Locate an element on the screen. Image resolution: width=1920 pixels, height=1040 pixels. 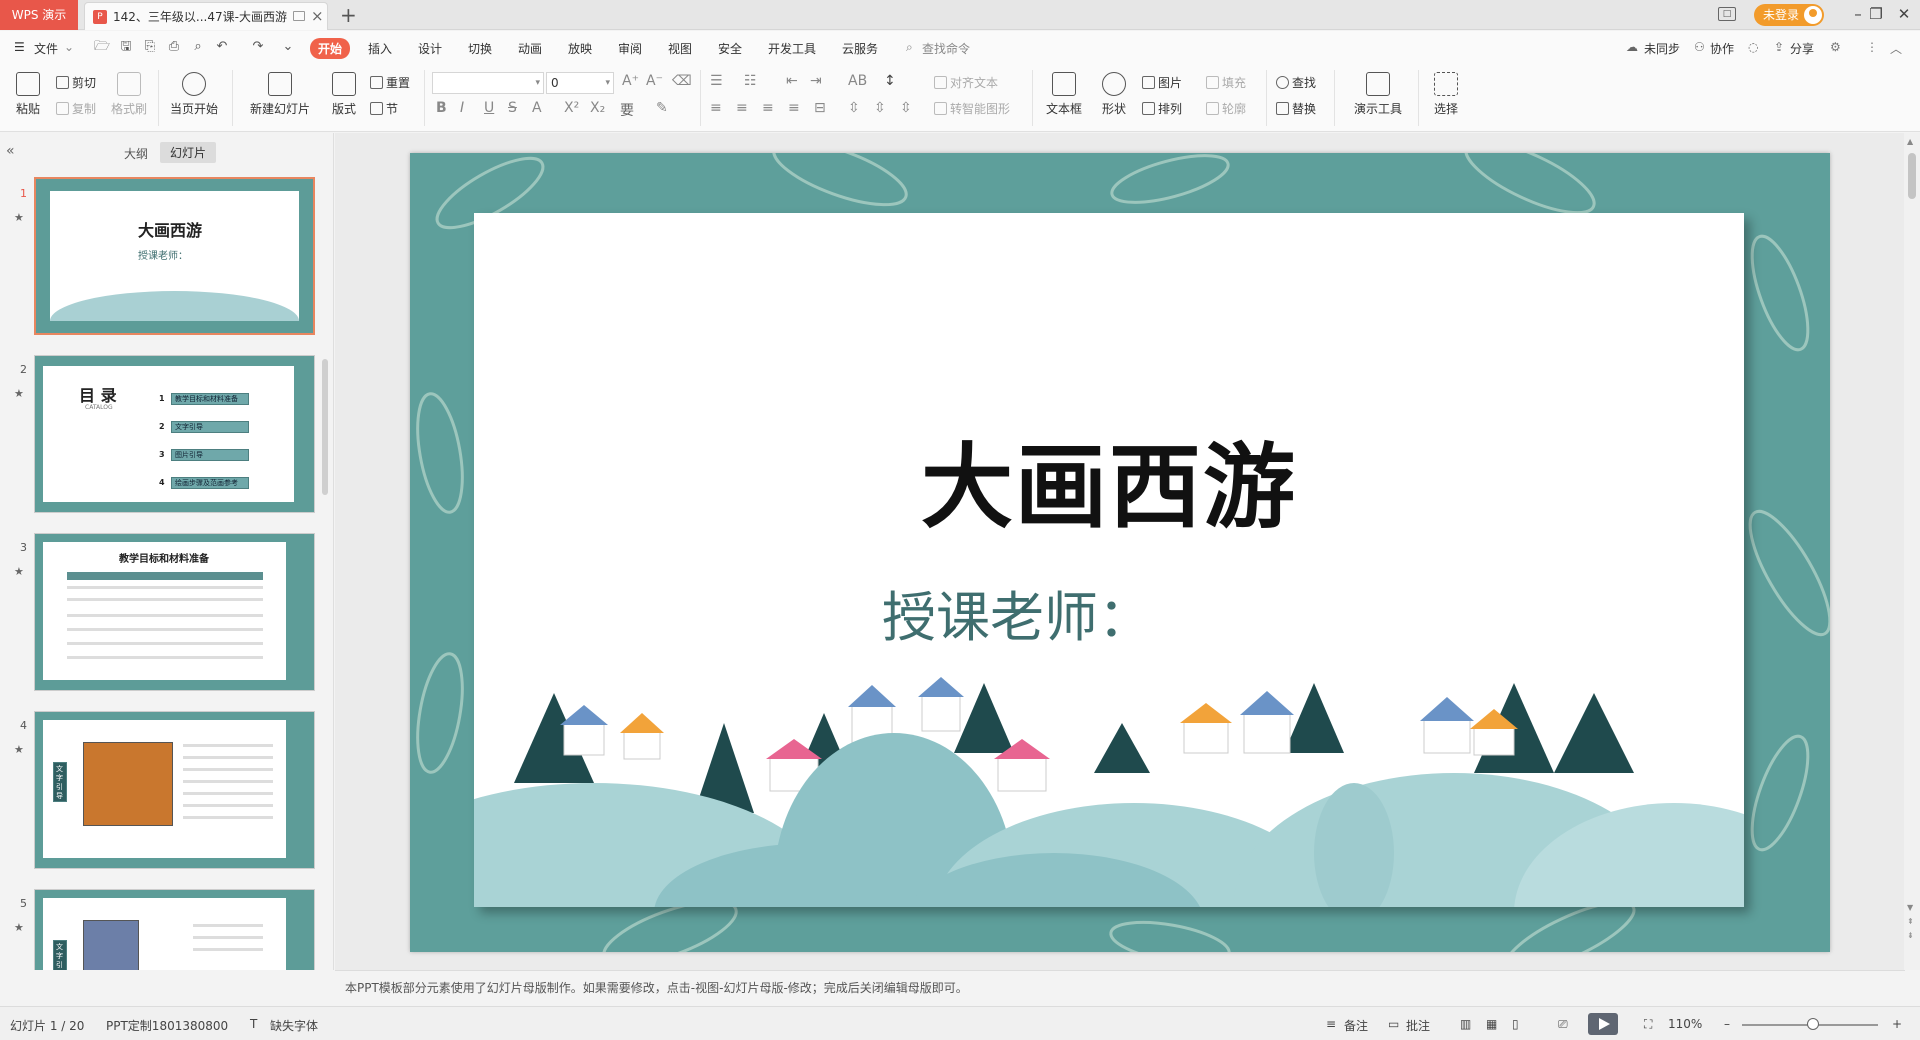
fit-window-icon: ⛶ is located at coordinates (1648, 1024).